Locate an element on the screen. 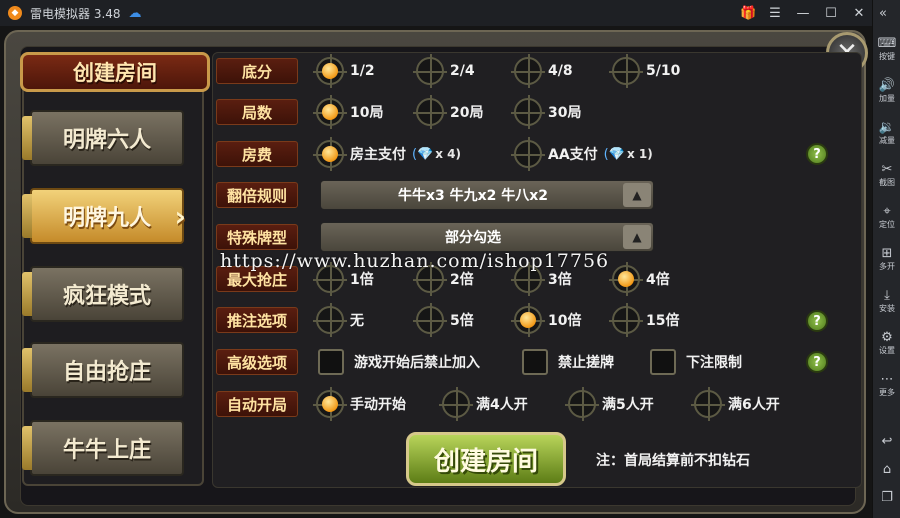 This screenshot has height=518, width=900. base-score-option: 2/4 is located at coordinates (444, 71).